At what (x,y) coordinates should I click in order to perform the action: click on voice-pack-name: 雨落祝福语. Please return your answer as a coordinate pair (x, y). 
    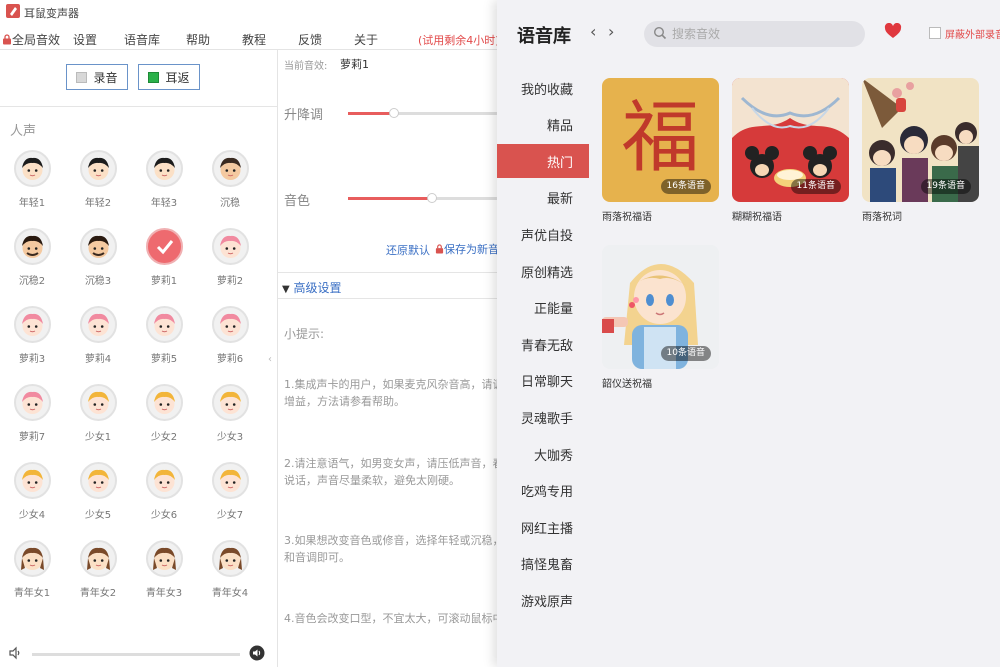
    Looking at the image, I should click on (627, 215).